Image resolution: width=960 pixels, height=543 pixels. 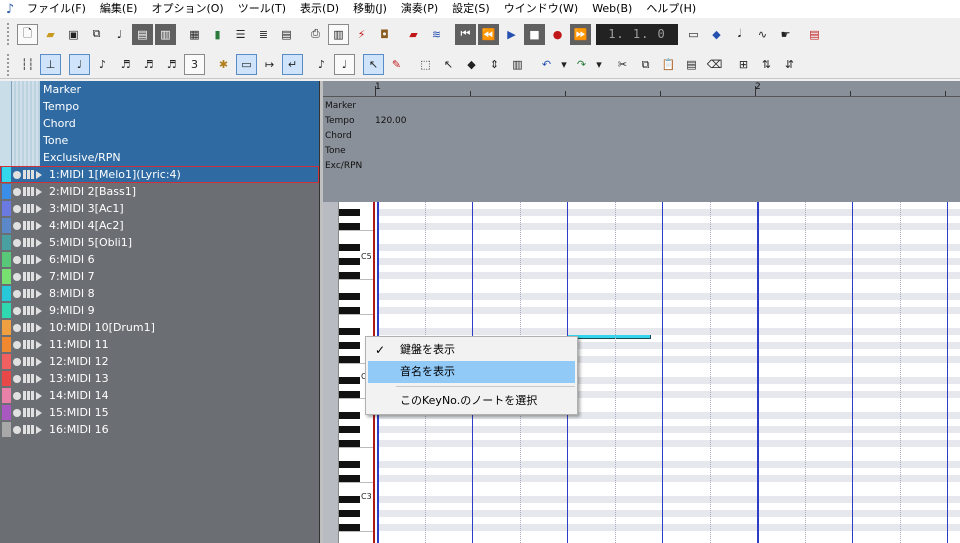 What do you see at coordinates (396, 64) in the screenshot?
I see `pencil-tool-icon: ✎` at bounding box center [396, 64].